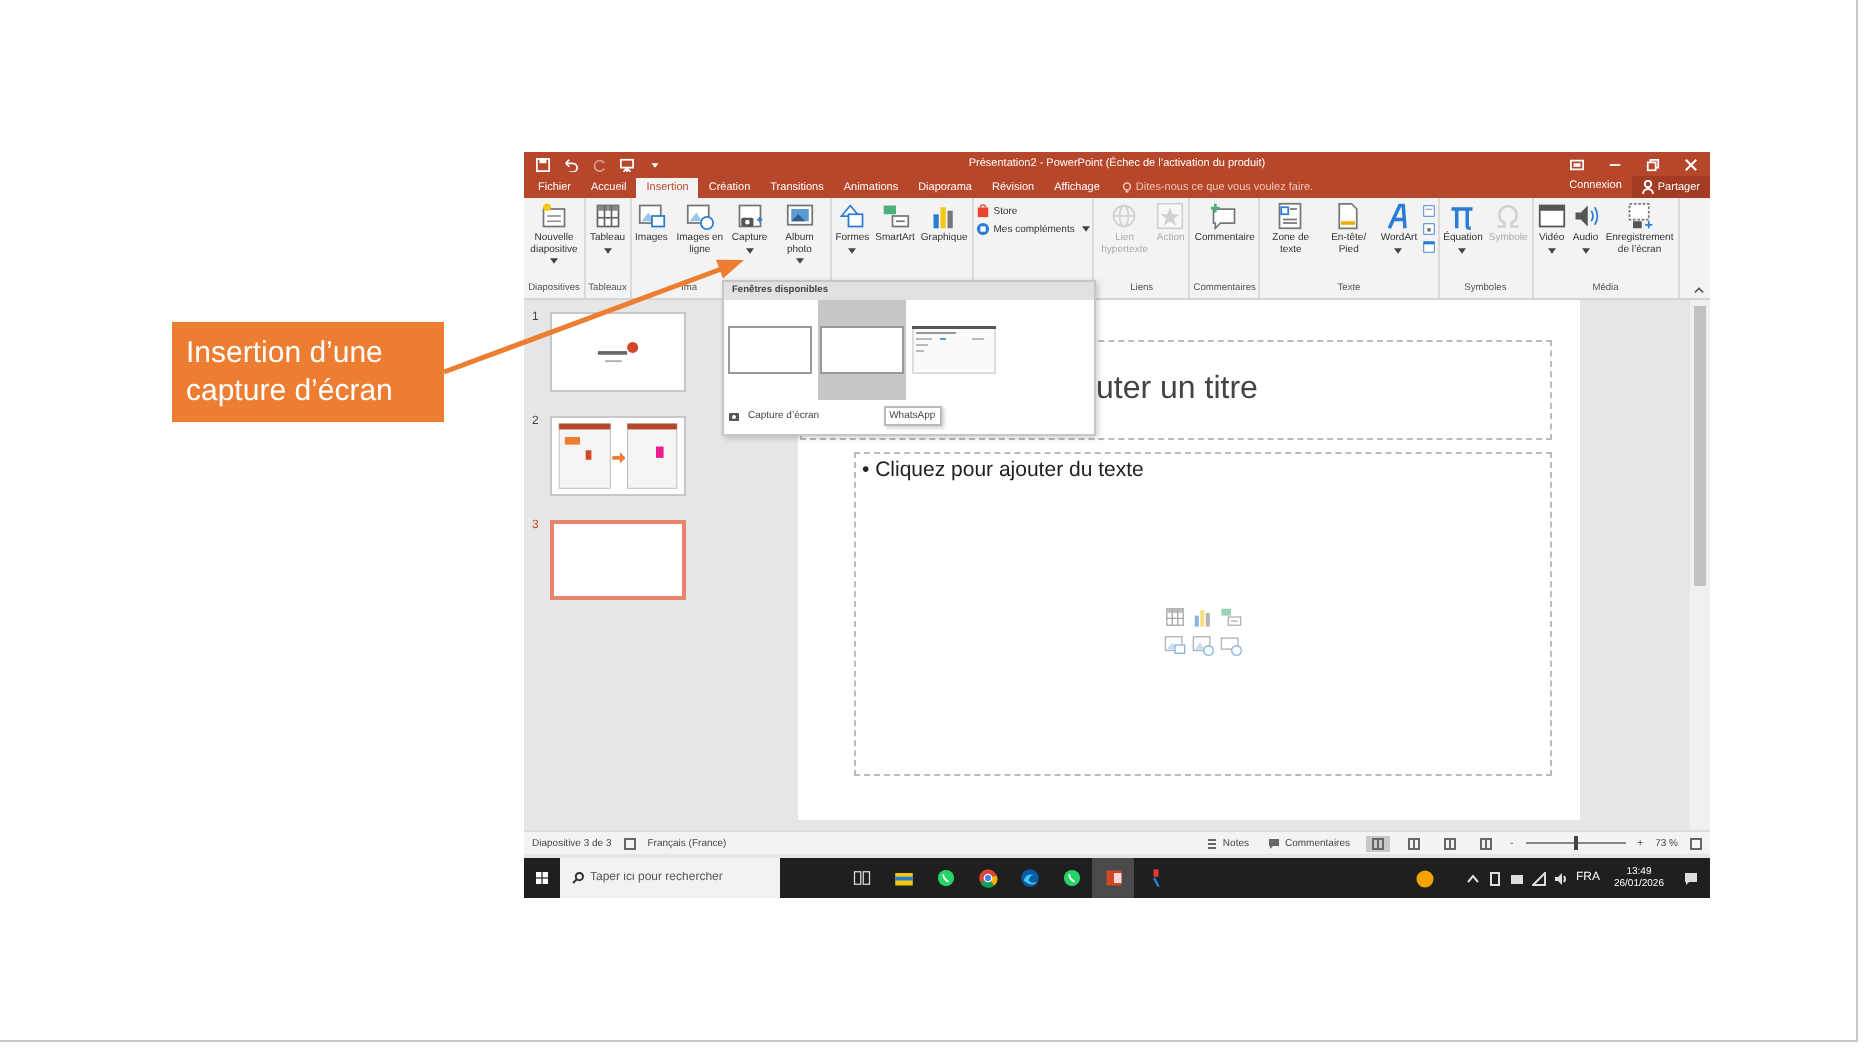 The width and height of the screenshot is (1868, 1050). Describe the element at coordinates (1472, 878) in the screenshot. I see `chevron-up-icon` at that location.